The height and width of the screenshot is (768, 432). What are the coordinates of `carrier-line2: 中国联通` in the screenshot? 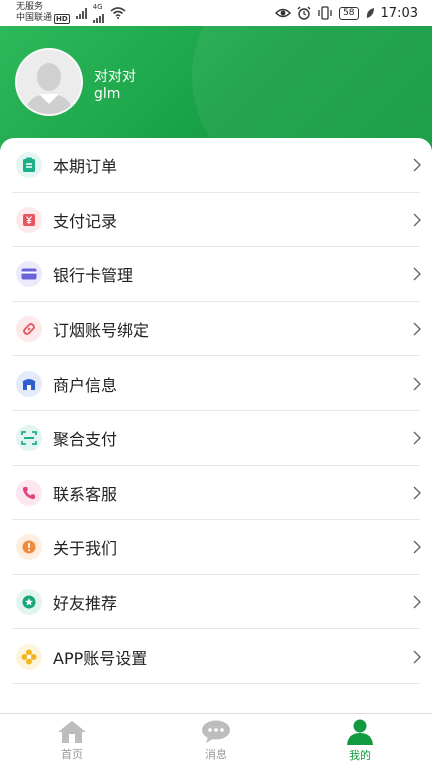 It's located at (34, 18).